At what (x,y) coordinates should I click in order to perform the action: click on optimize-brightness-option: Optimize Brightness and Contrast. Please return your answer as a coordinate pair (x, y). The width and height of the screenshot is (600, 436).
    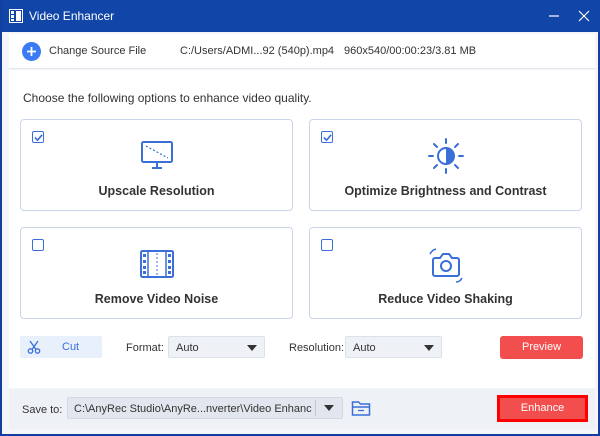
    Looking at the image, I should click on (445, 165).